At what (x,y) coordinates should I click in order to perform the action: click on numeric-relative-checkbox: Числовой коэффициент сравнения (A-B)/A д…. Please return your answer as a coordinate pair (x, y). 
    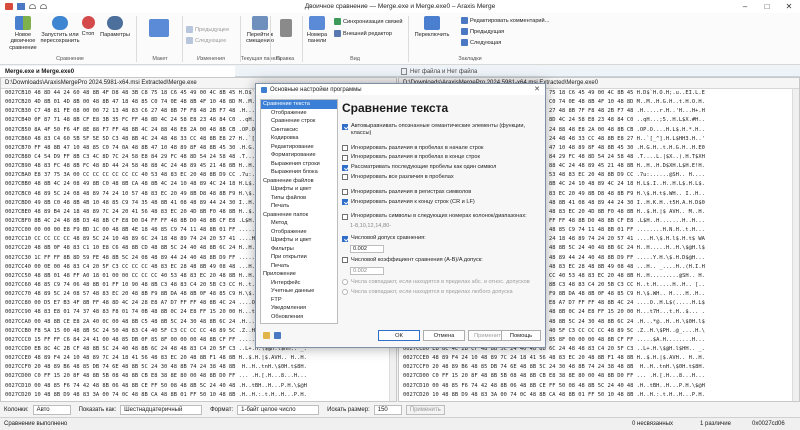
    Looking at the image, I should click on (442, 260).